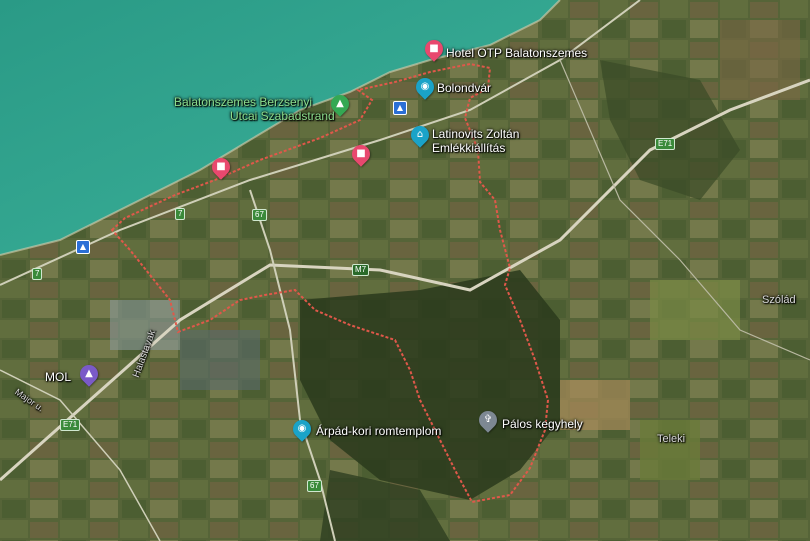 This screenshot has height=541, width=810. I want to click on teleki-label: Teleki, so click(671, 439).